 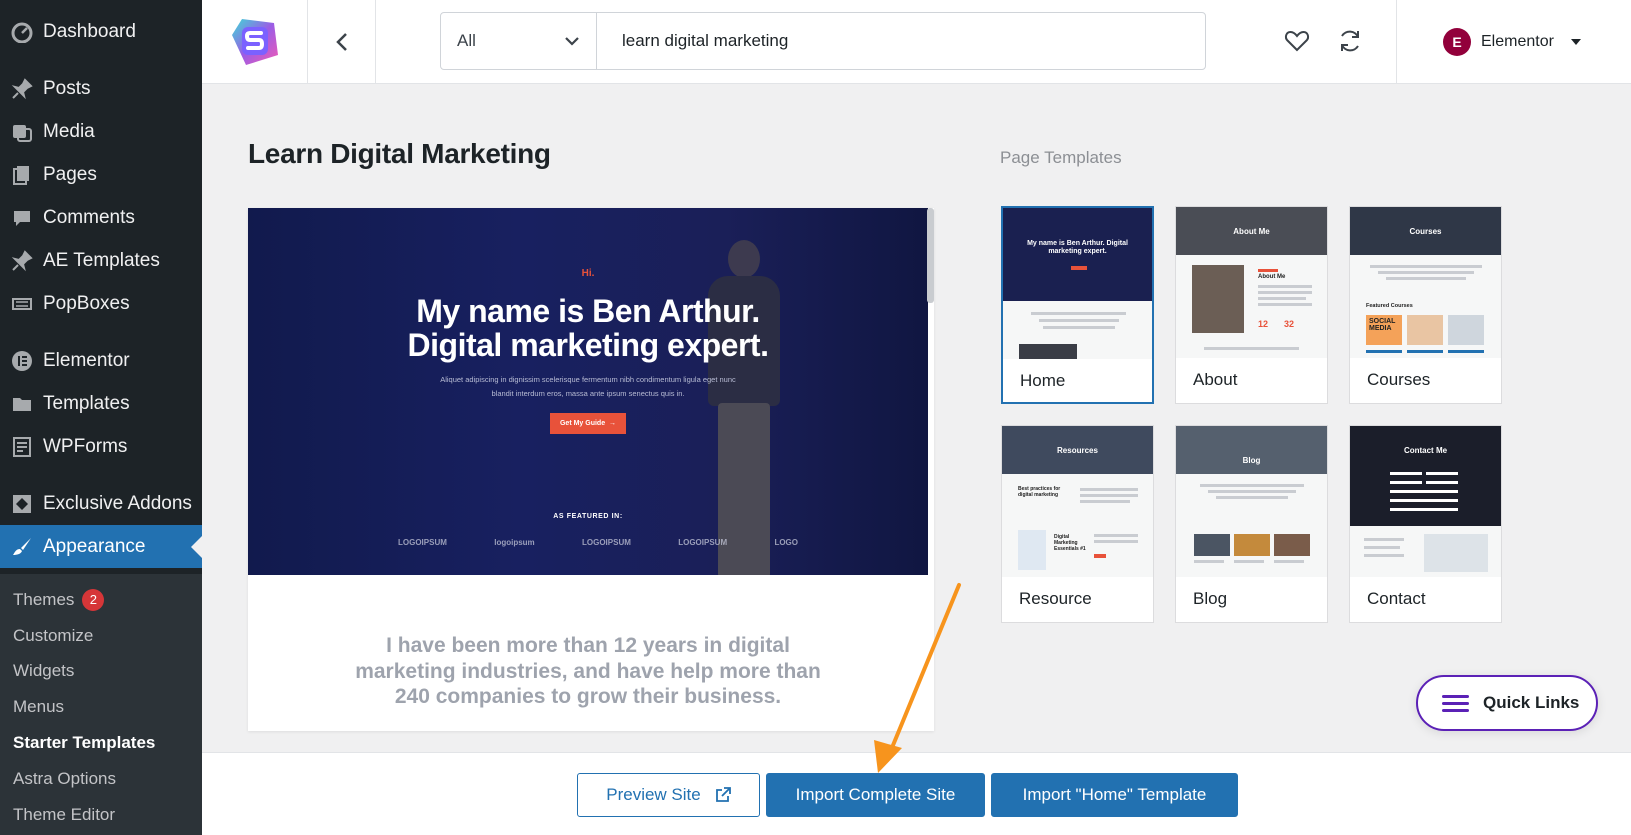 What do you see at coordinates (101, 636) in the screenshot?
I see `submenu-item-customize: Customize` at bounding box center [101, 636].